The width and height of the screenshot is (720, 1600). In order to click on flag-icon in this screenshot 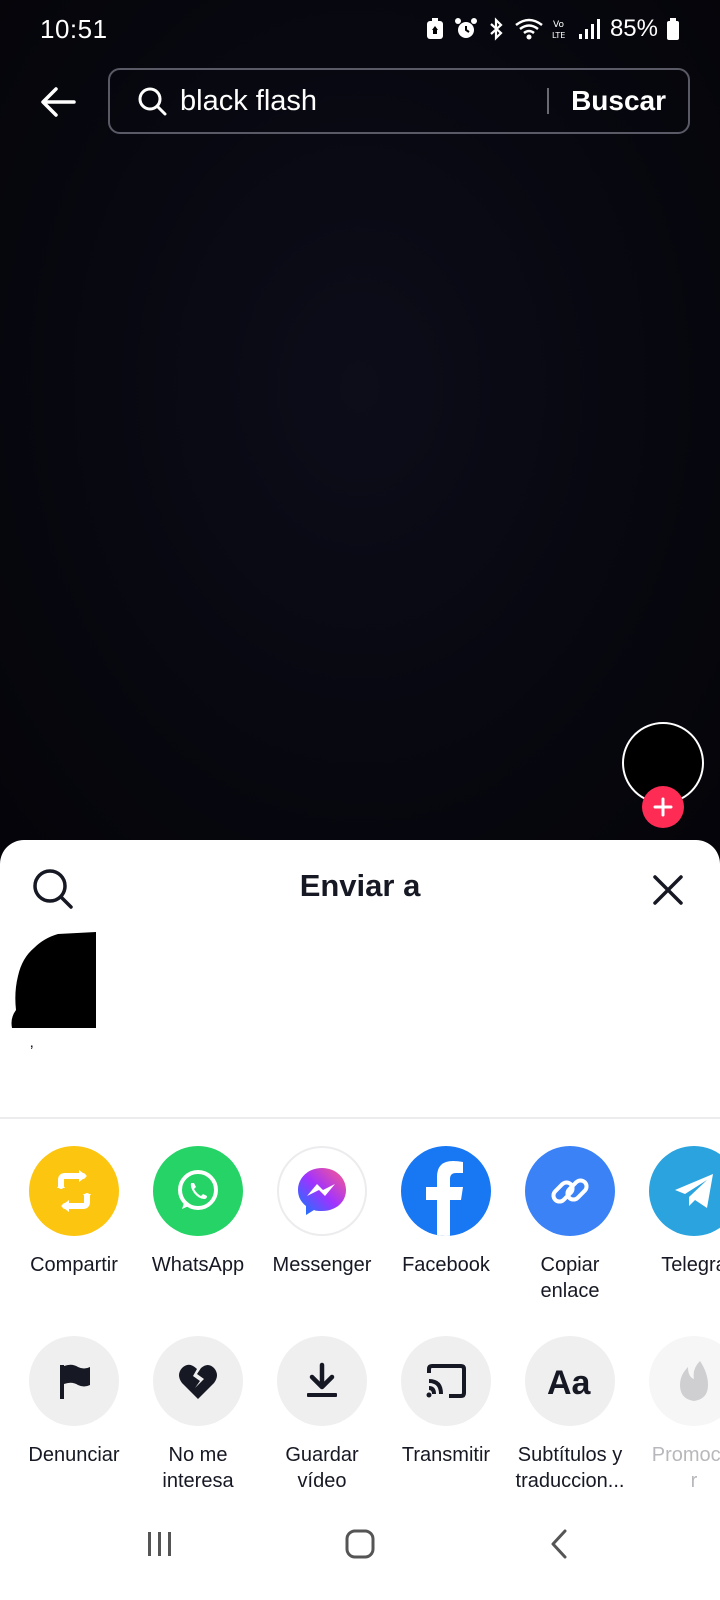, I will do `click(74, 1381)`.